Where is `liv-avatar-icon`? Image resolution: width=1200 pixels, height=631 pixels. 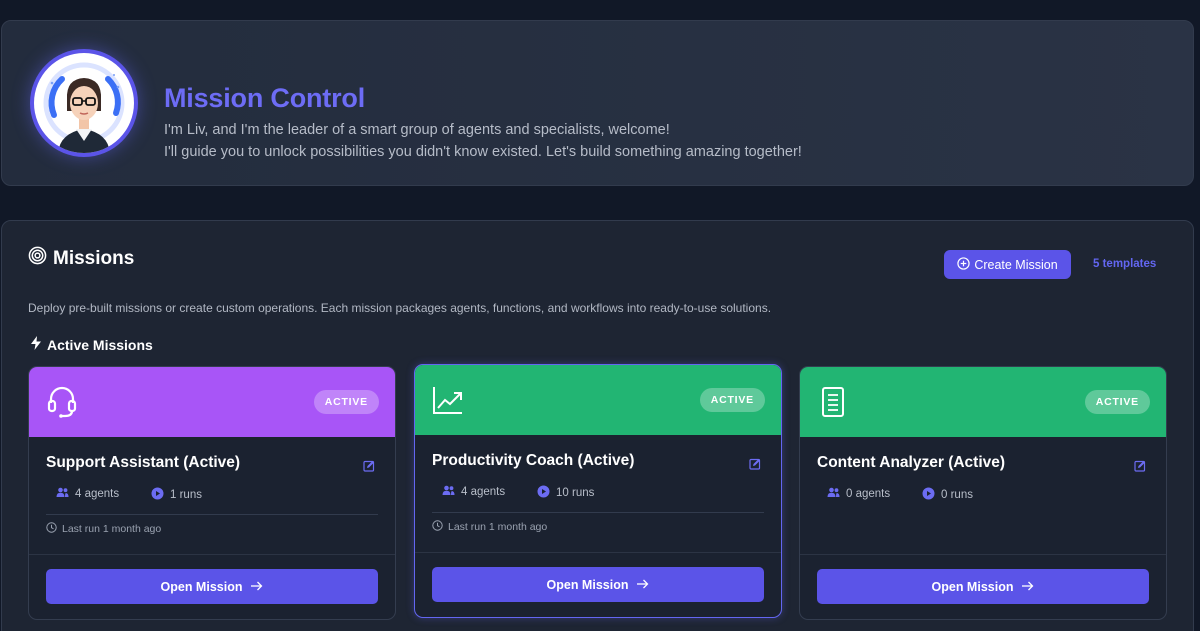 liv-avatar-icon is located at coordinates (84, 103).